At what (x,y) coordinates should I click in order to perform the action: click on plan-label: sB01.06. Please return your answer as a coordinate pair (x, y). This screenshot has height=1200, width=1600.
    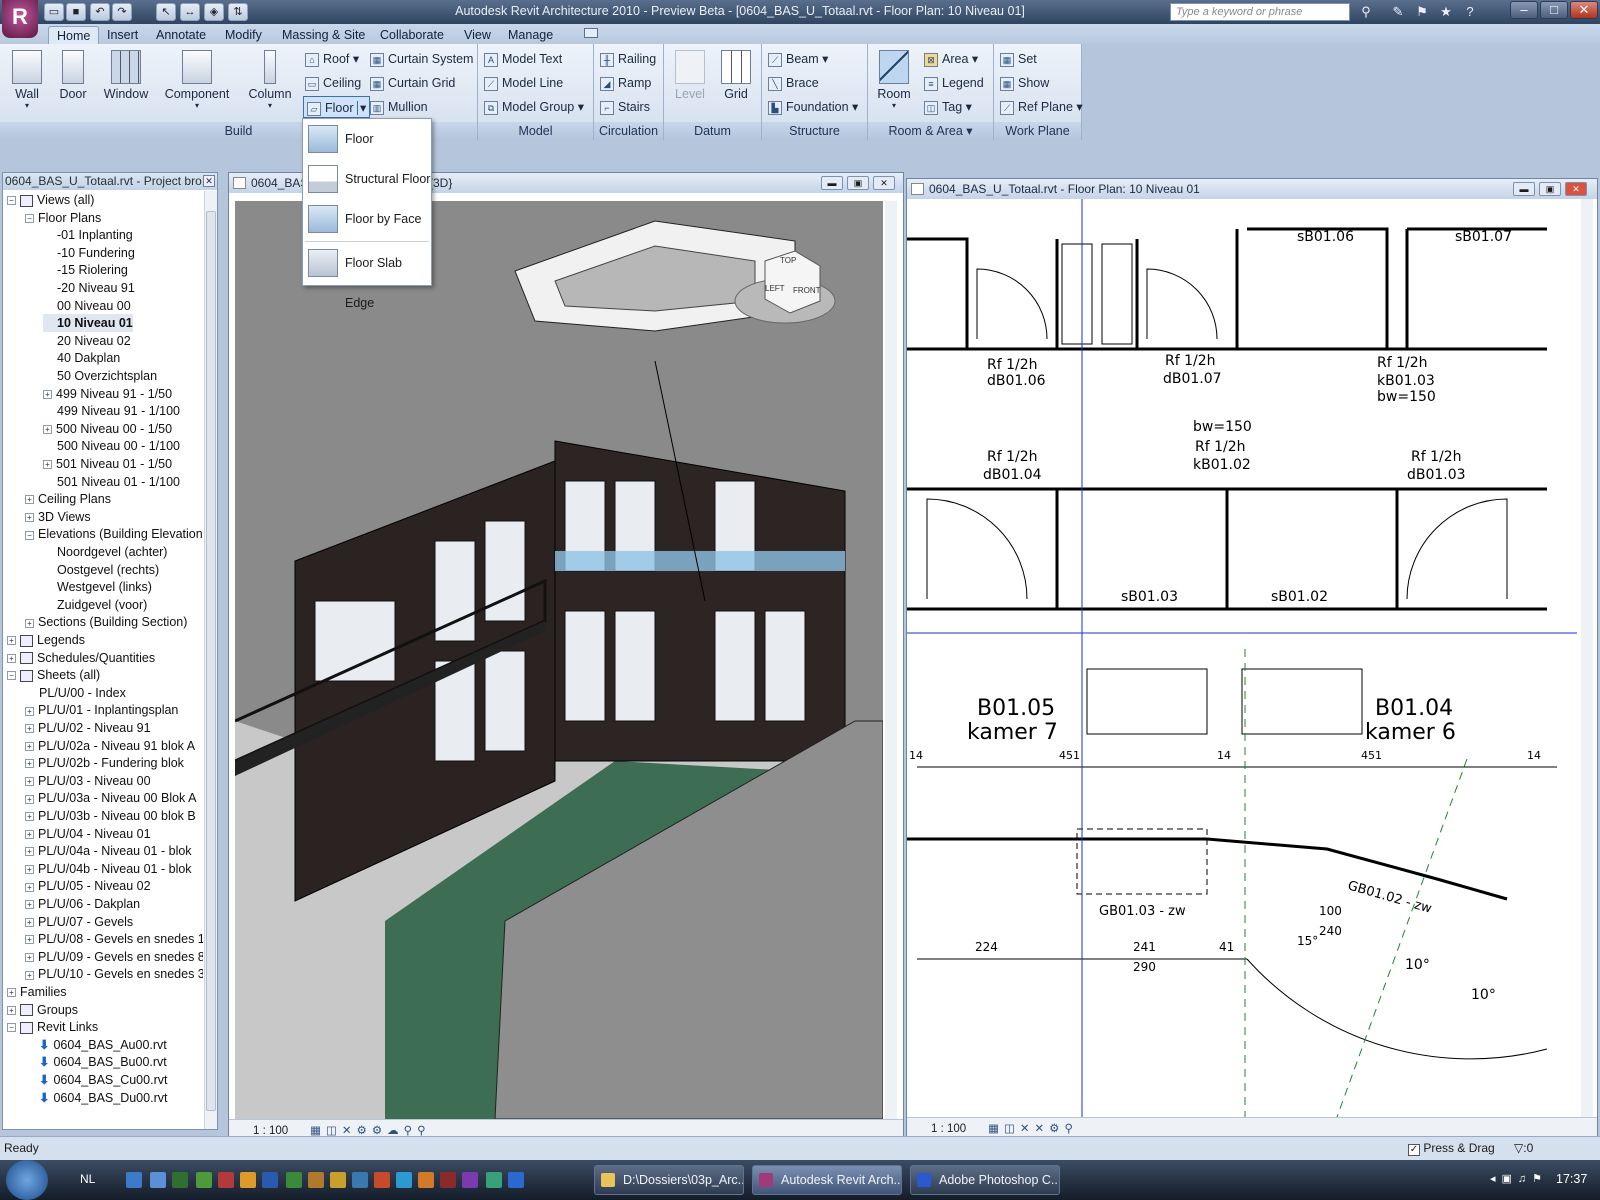
    Looking at the image, I should click on (1325, 237).